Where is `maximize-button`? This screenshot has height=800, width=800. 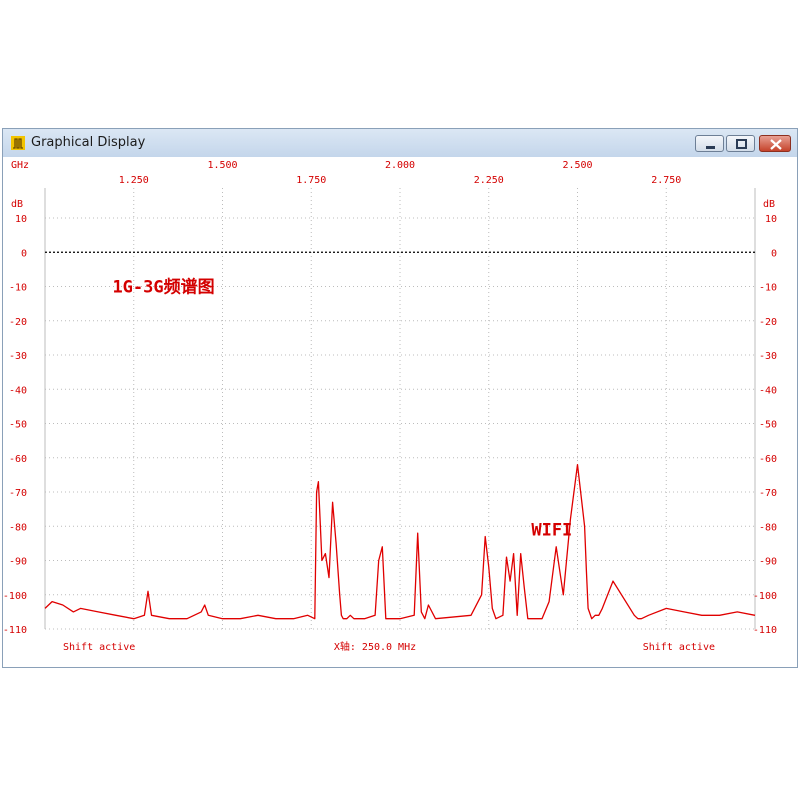 maximize-button is located at coordinates (740, 143).